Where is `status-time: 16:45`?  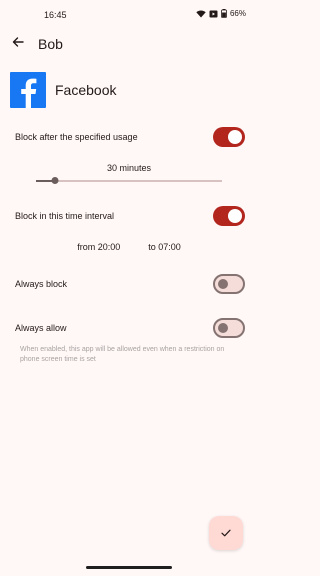 status-time: 16:45 is located at coordinates (55, 15).